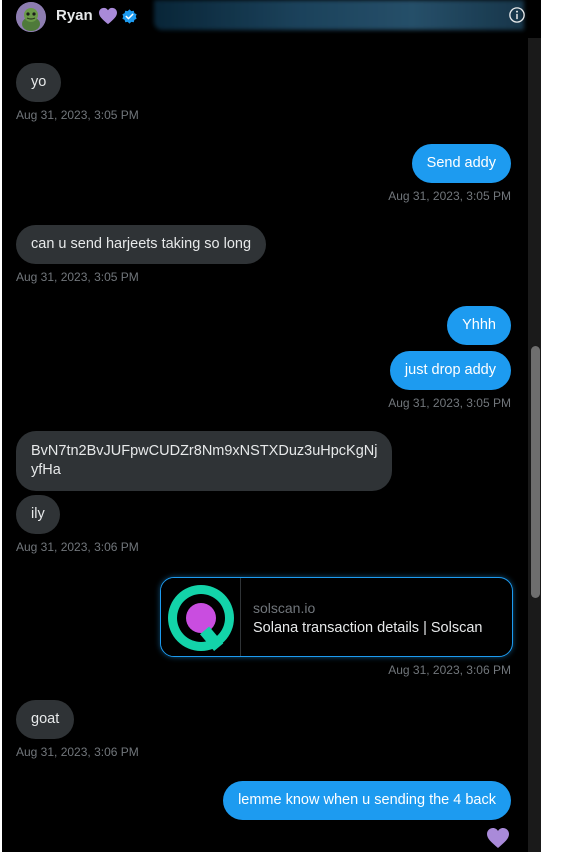 The image size is (572, 852). Describe the element at coordinates (517, 17) in the screenshot. I see `info-icon` at that location.